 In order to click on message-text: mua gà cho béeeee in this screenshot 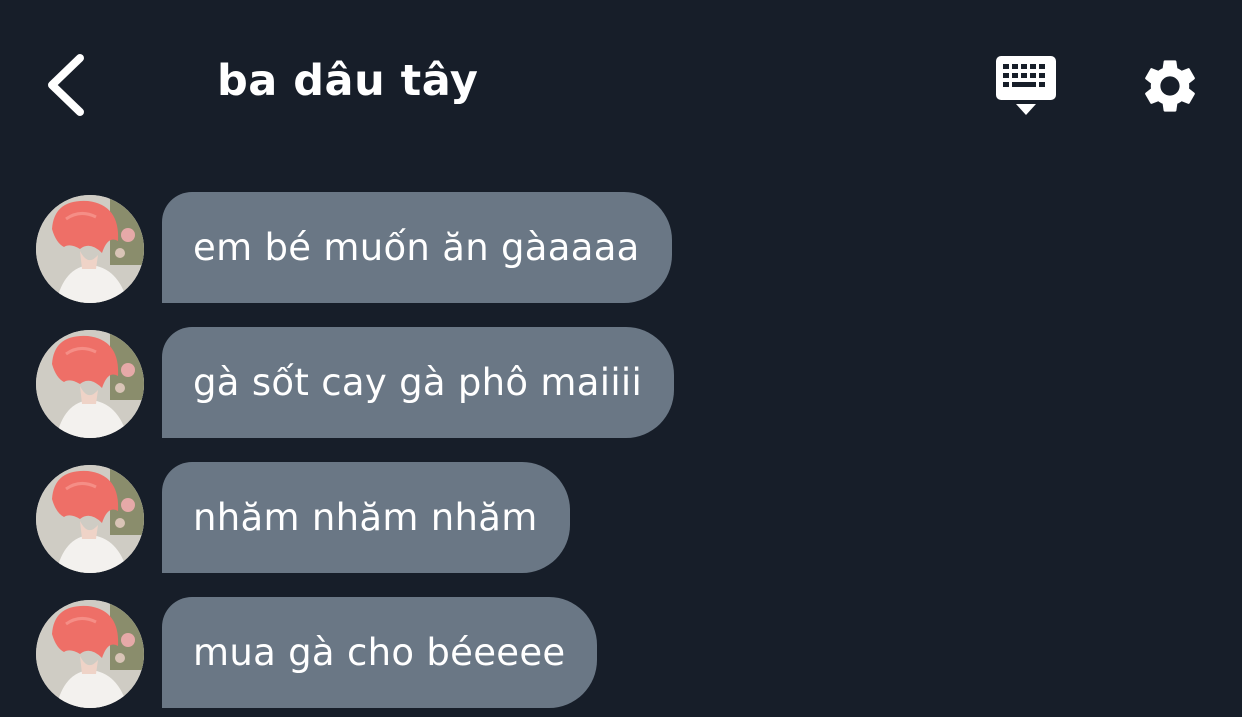, I will do `click(379, 652)`.